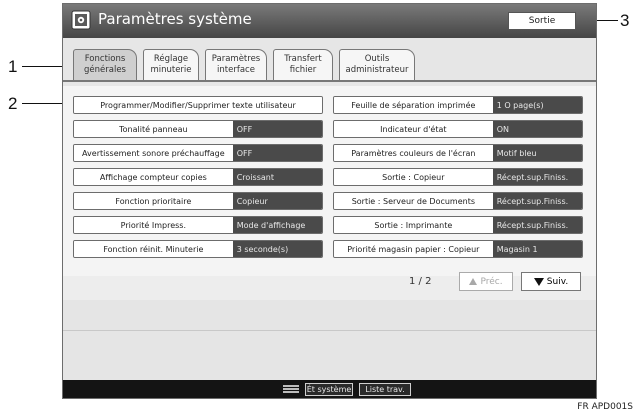 The width and height of the screenshot is (637, 415). I want to click on figure-label: FR APD001S, so click(605, 407).